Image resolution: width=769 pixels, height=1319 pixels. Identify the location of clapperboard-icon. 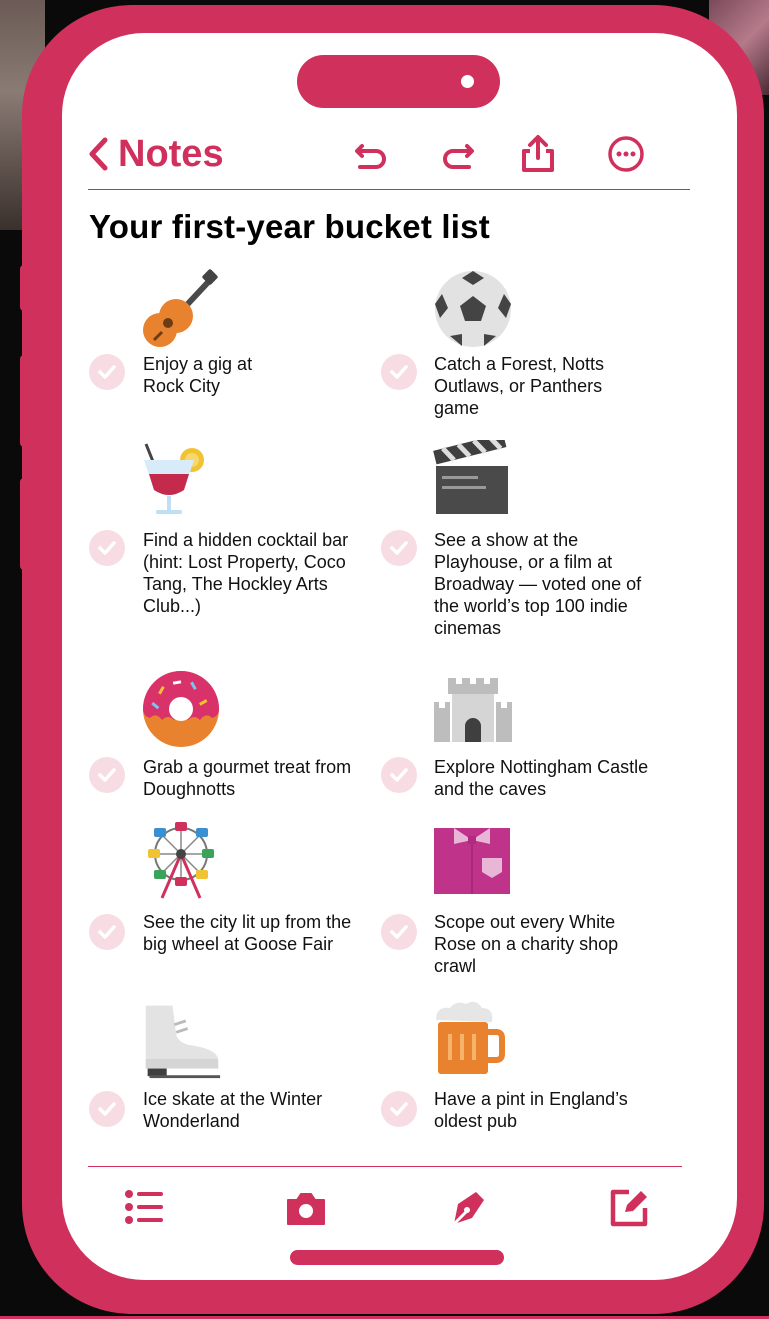
(470, 477).